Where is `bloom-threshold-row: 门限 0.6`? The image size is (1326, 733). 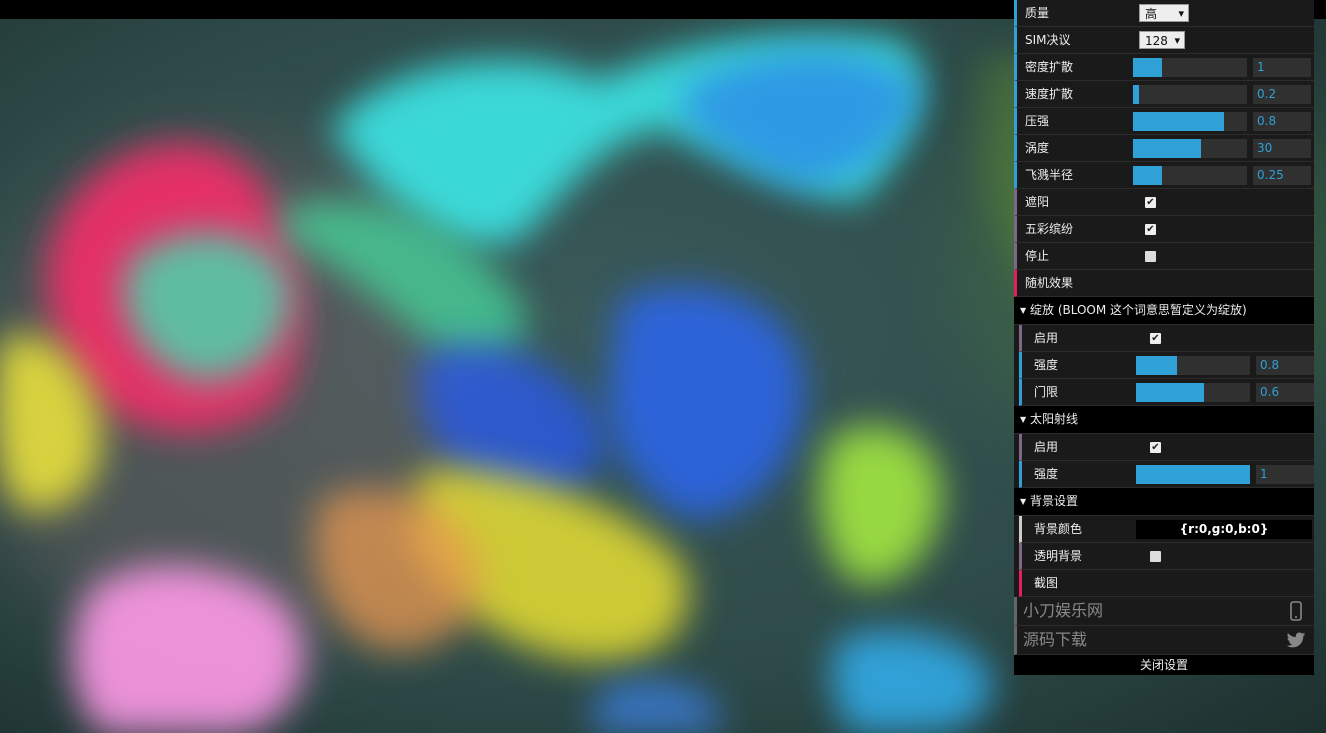
bloom-threshold-row: 门限 0.6 is located at coordinates (1166, 392).